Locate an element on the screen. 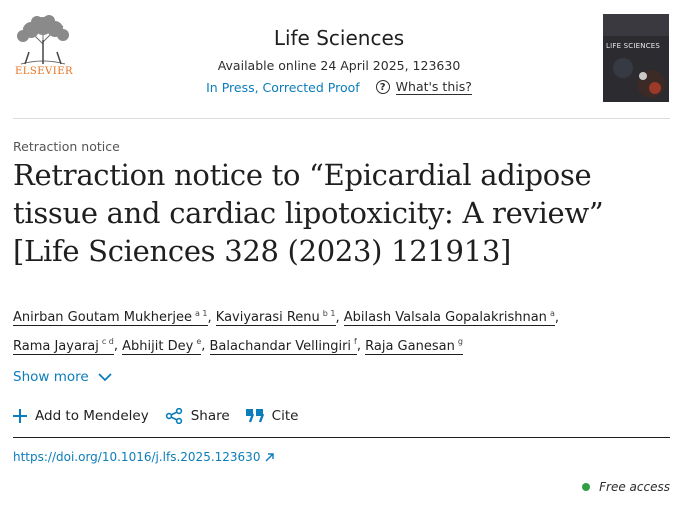  access-label: Free access is located at coordinates (634, 487).